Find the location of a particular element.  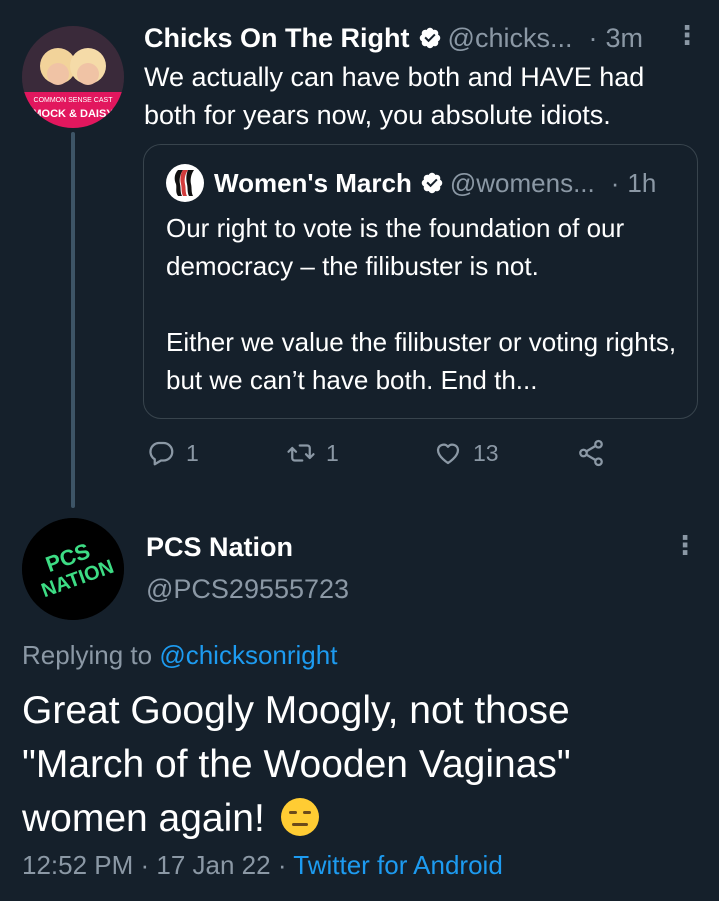

tweet1-author-name: Chicks On The Right is located at coordinates (277, 38).